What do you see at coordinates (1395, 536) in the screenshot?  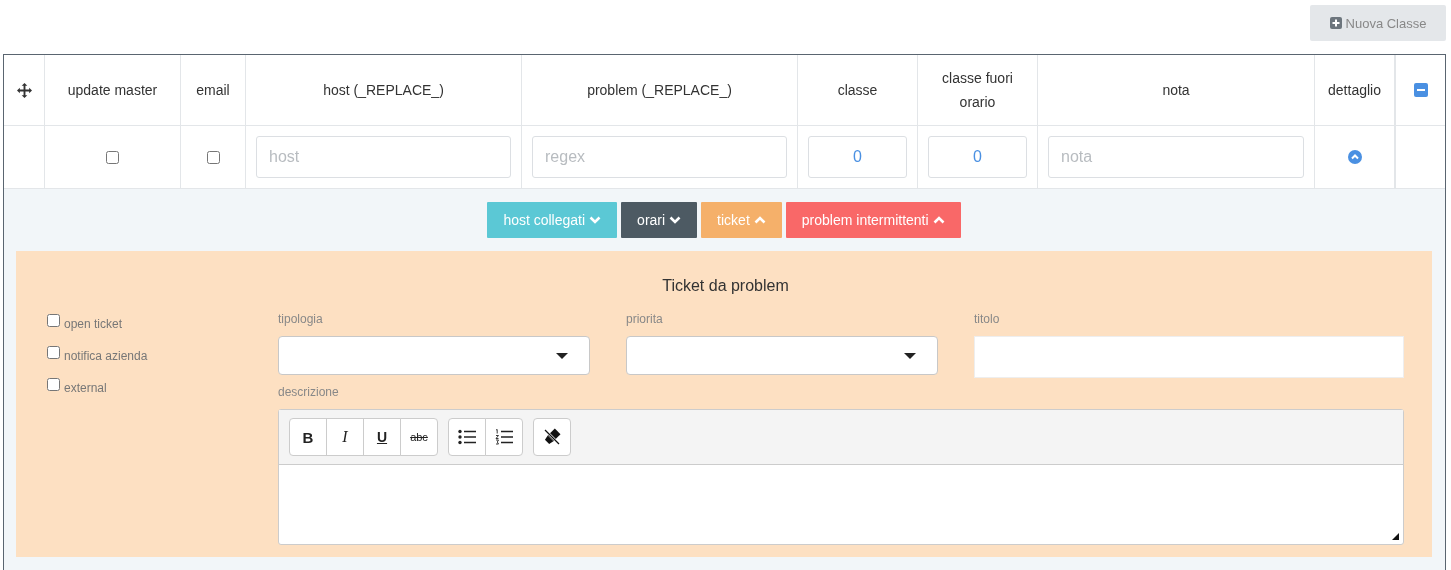 I see `resize-handle-icon` at bounding box center [1395, 536].